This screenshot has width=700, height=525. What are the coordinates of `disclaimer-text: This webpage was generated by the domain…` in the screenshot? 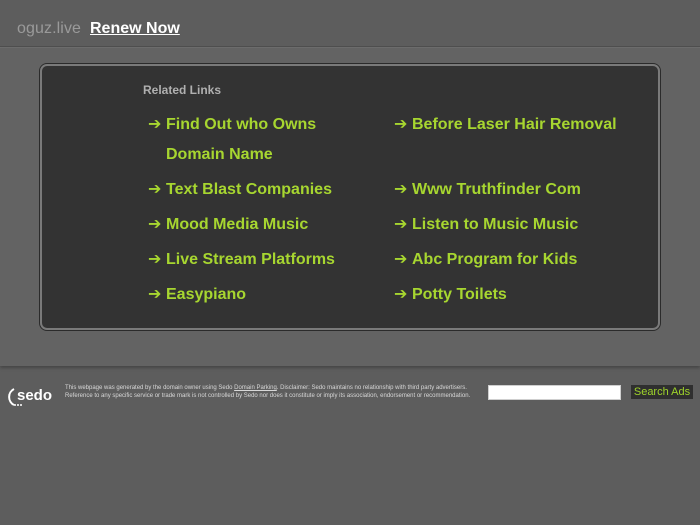 It's located at (277, 392).